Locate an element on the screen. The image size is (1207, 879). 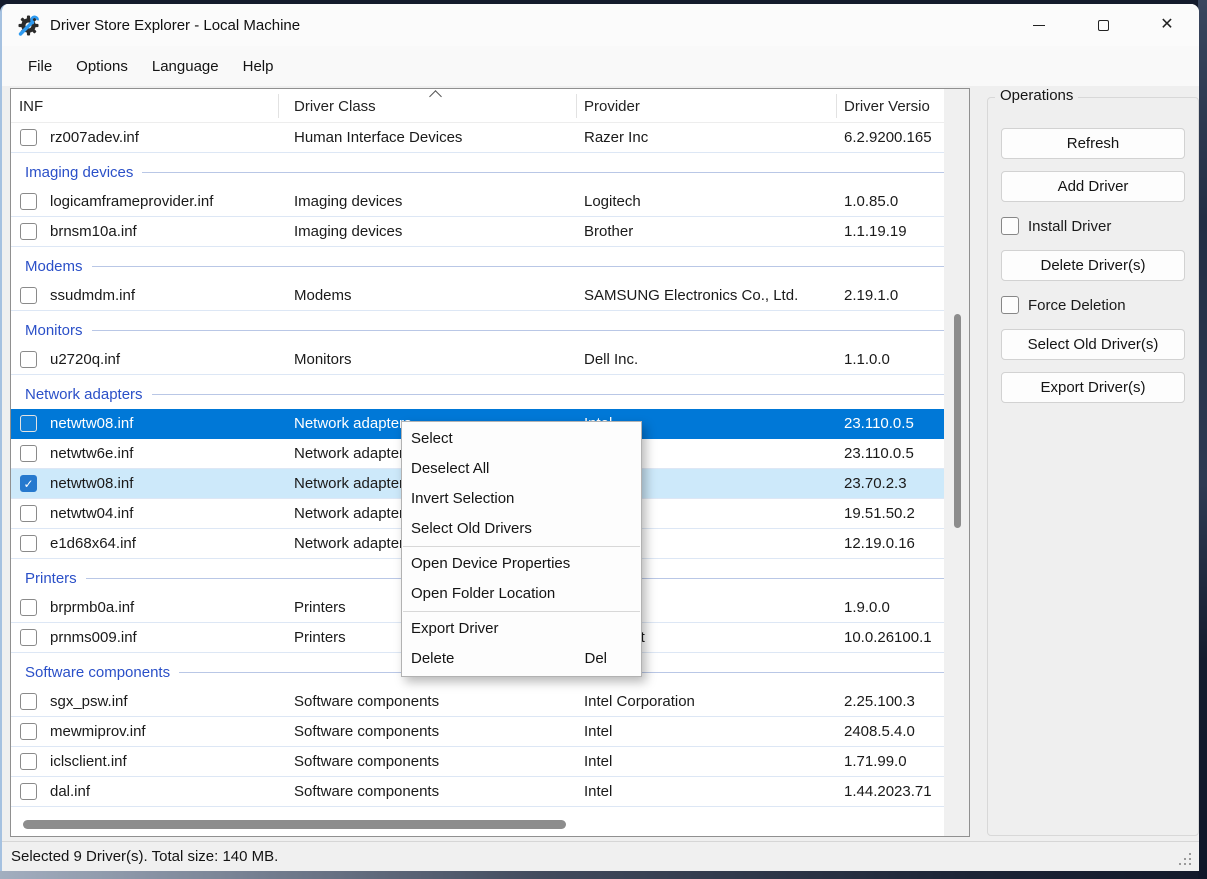
driver-class-cell: Monitors is located at coordinates (323, 359).